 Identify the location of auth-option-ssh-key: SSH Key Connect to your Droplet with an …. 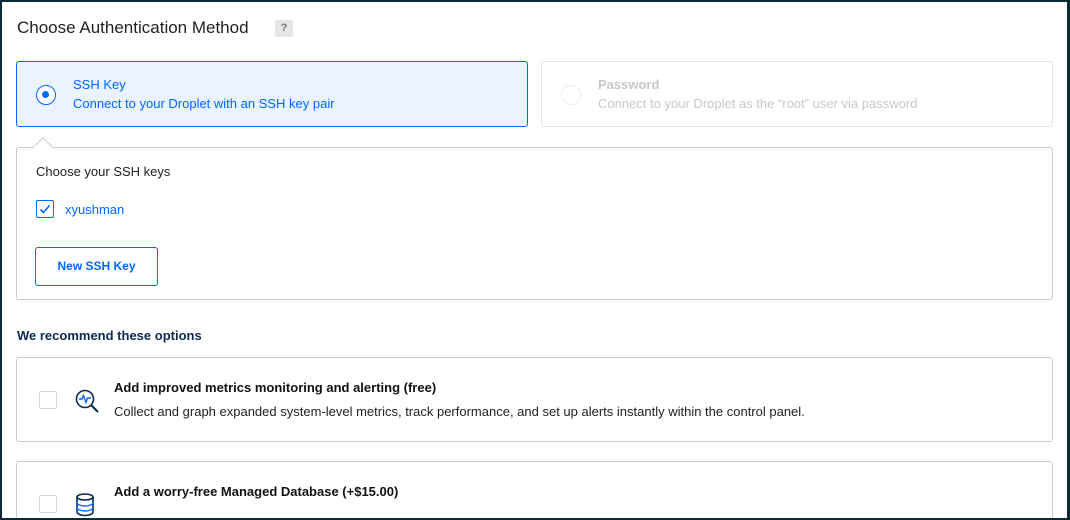
(272, 94).